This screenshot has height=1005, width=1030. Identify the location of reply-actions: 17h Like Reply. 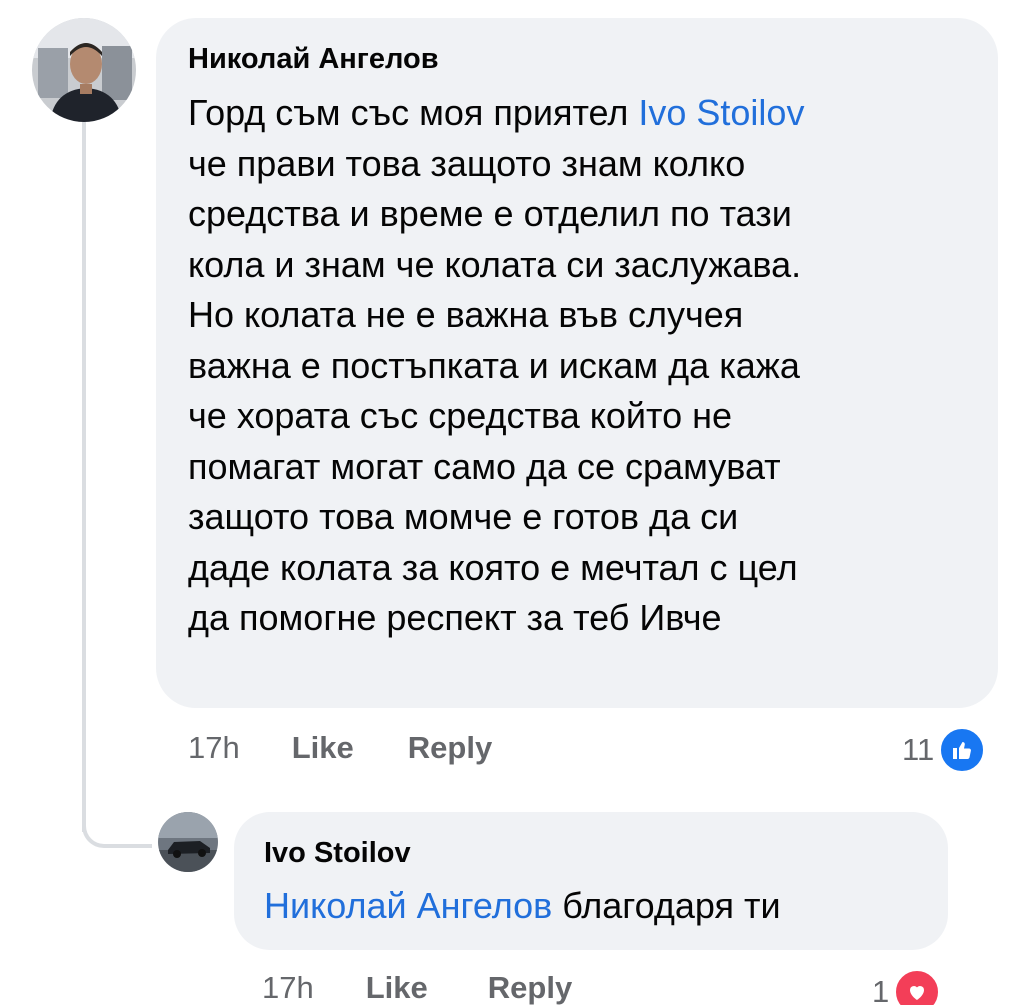
(417, 986).